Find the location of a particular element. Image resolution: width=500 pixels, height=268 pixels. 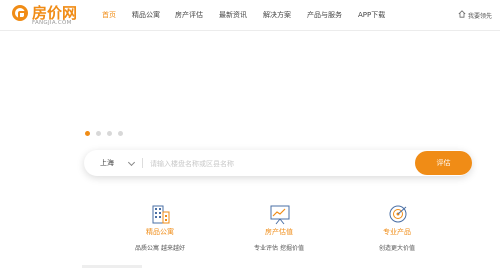

nav-item-app-download: APP下载 is located at coordinates (371, 15).